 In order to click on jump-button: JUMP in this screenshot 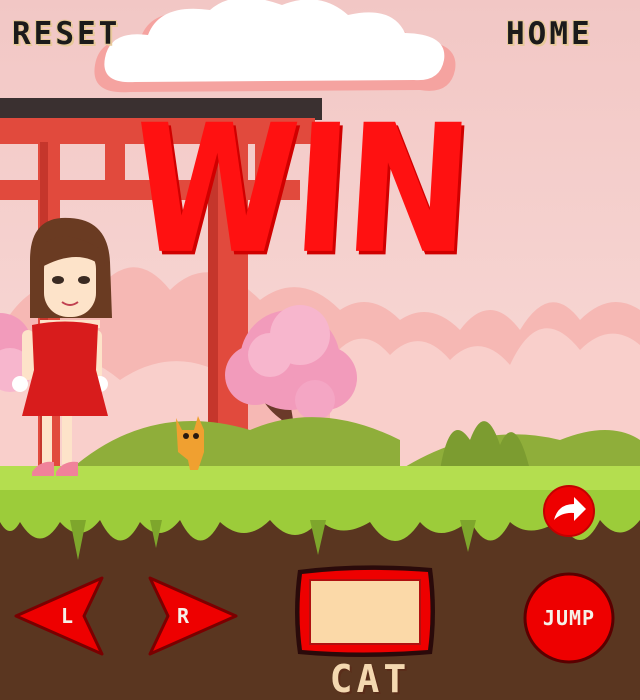, I will do `click(569, 618)`.